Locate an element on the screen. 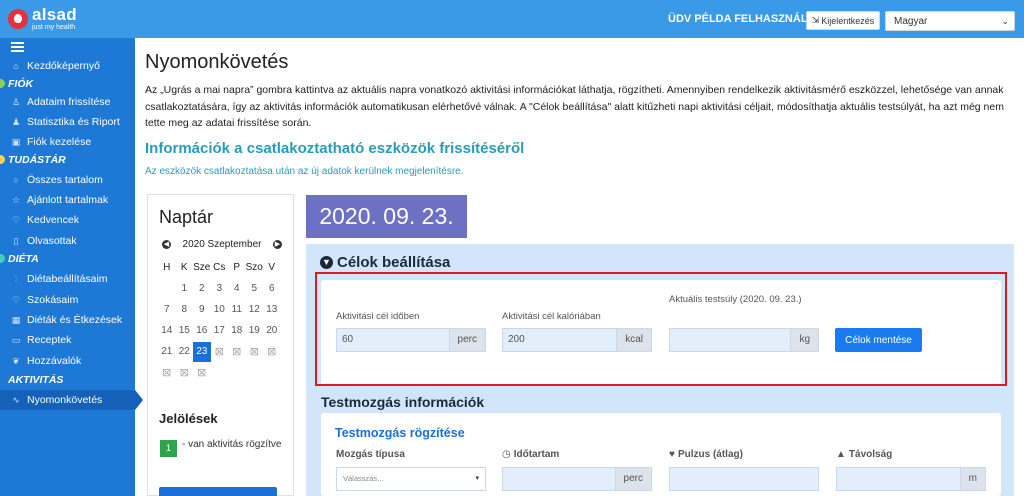  pulse-field is located at coordinates (744, 479).